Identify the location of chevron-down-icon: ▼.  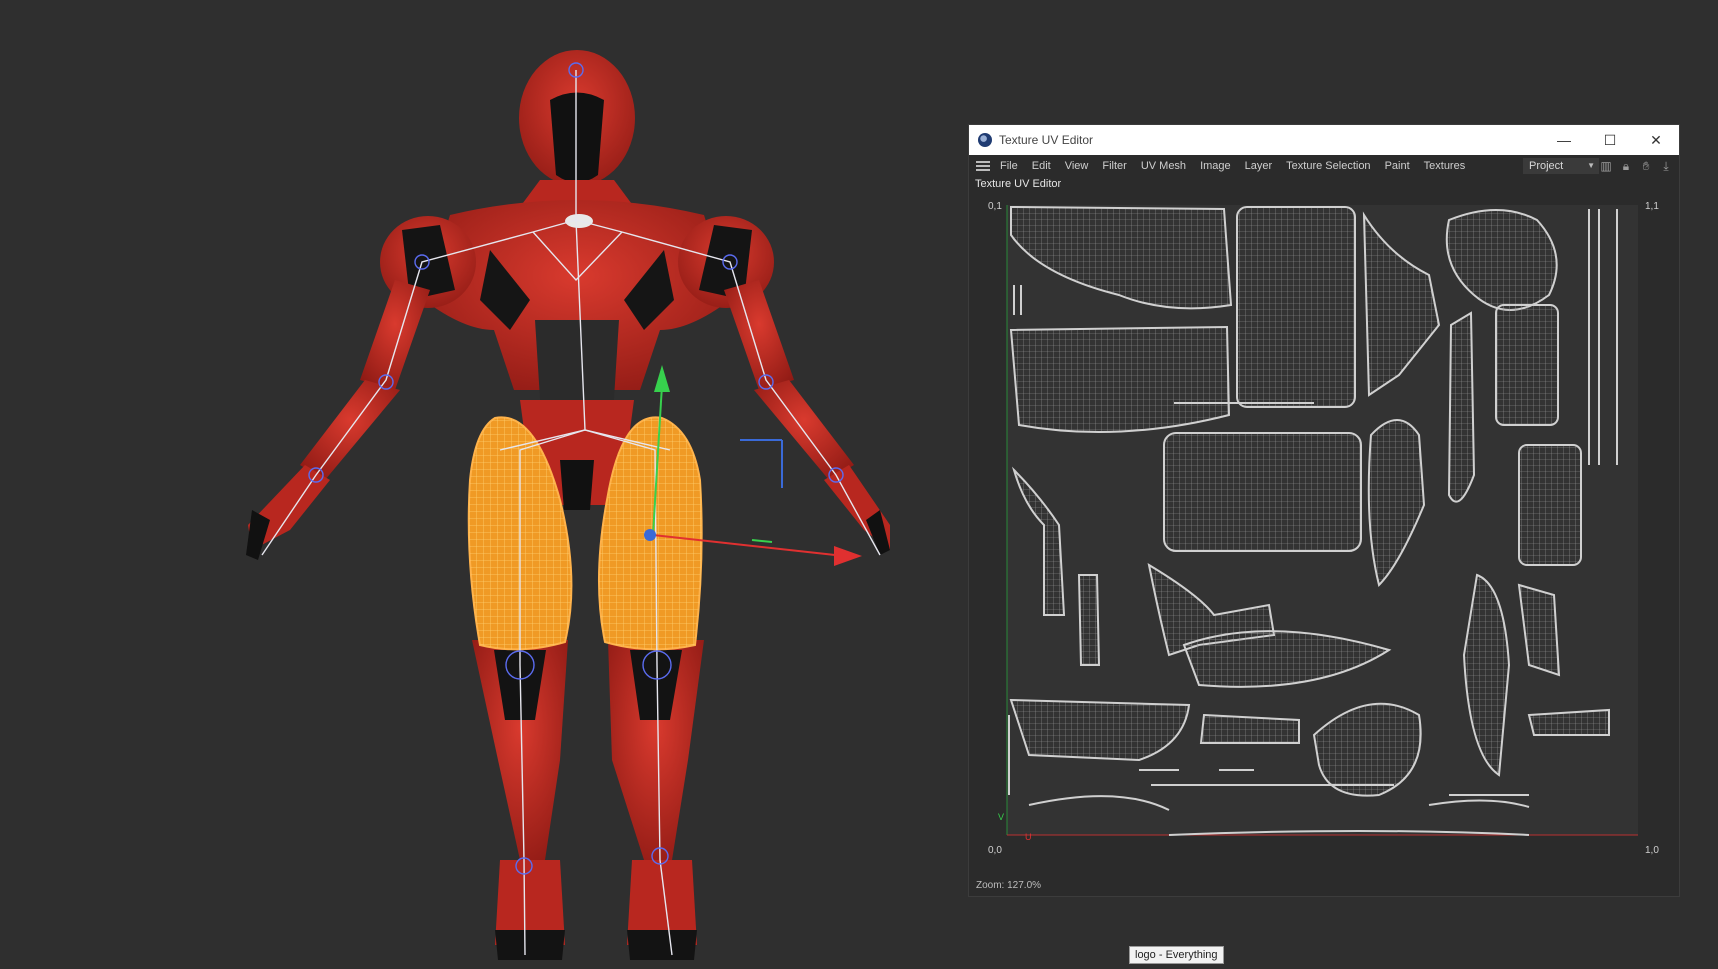
(1591, 165).